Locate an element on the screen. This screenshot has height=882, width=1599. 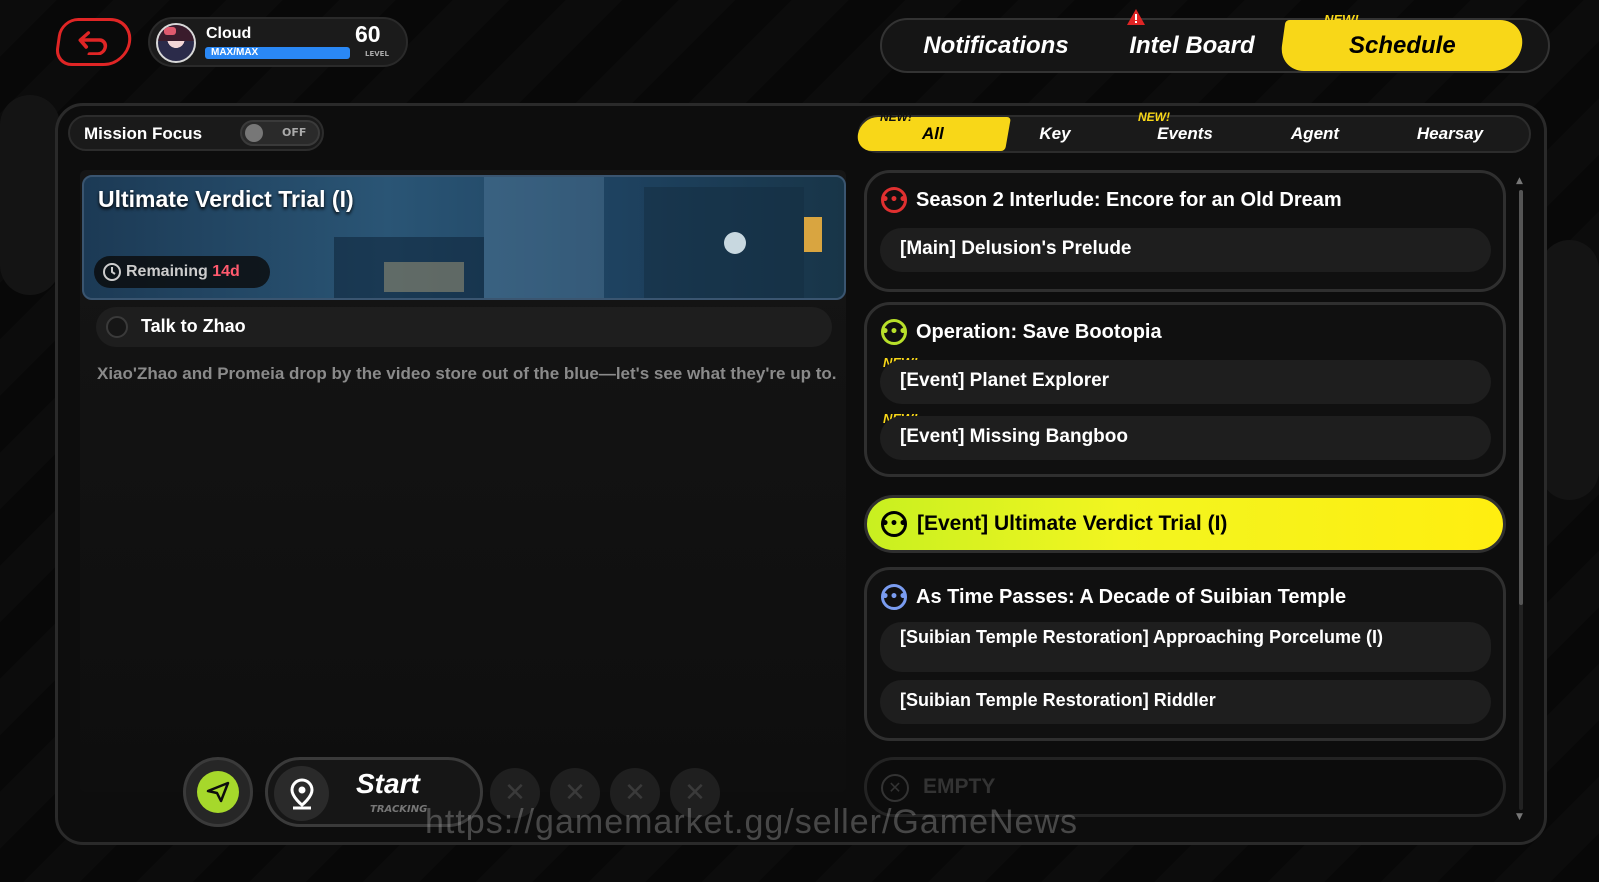
tab-hearsay: Hearsay is located at coordinates (1450, 134).